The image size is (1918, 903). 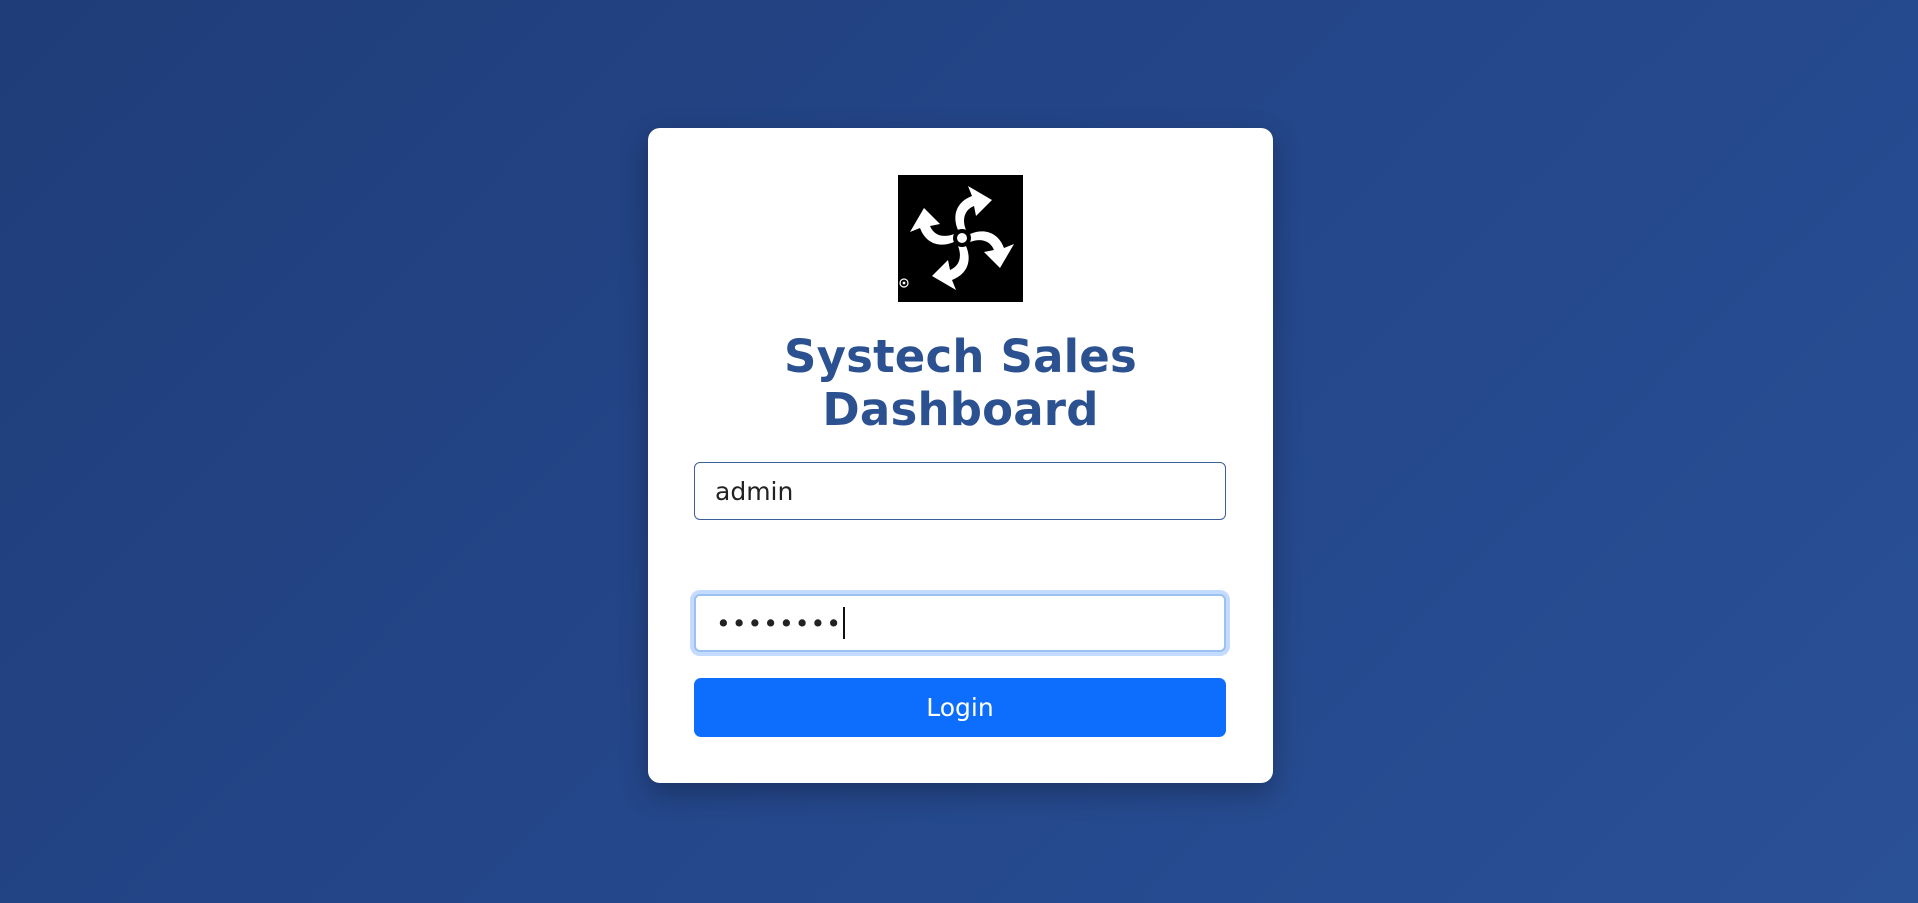 What do you see at coordinates (843, 623) in the screenshot?
I see `text-caret` at bounding box center [843, 623].